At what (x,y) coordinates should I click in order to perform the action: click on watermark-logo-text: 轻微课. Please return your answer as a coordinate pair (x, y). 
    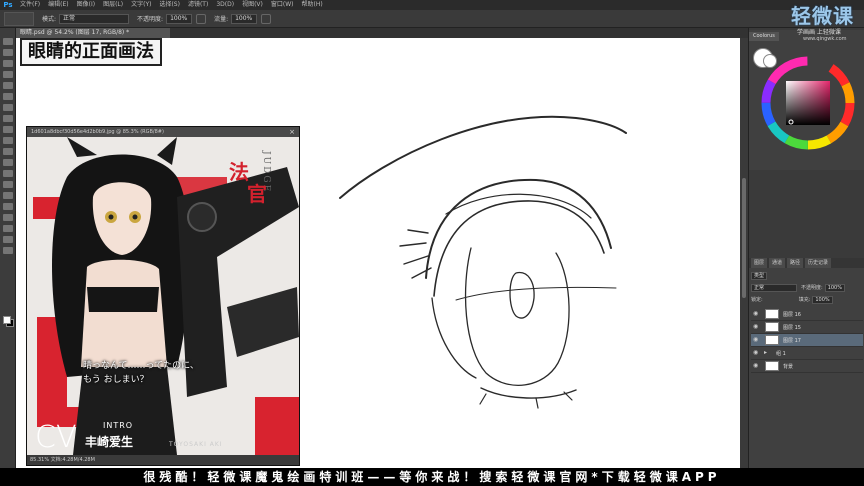
    Looking at the image, I should click on (822, 16).